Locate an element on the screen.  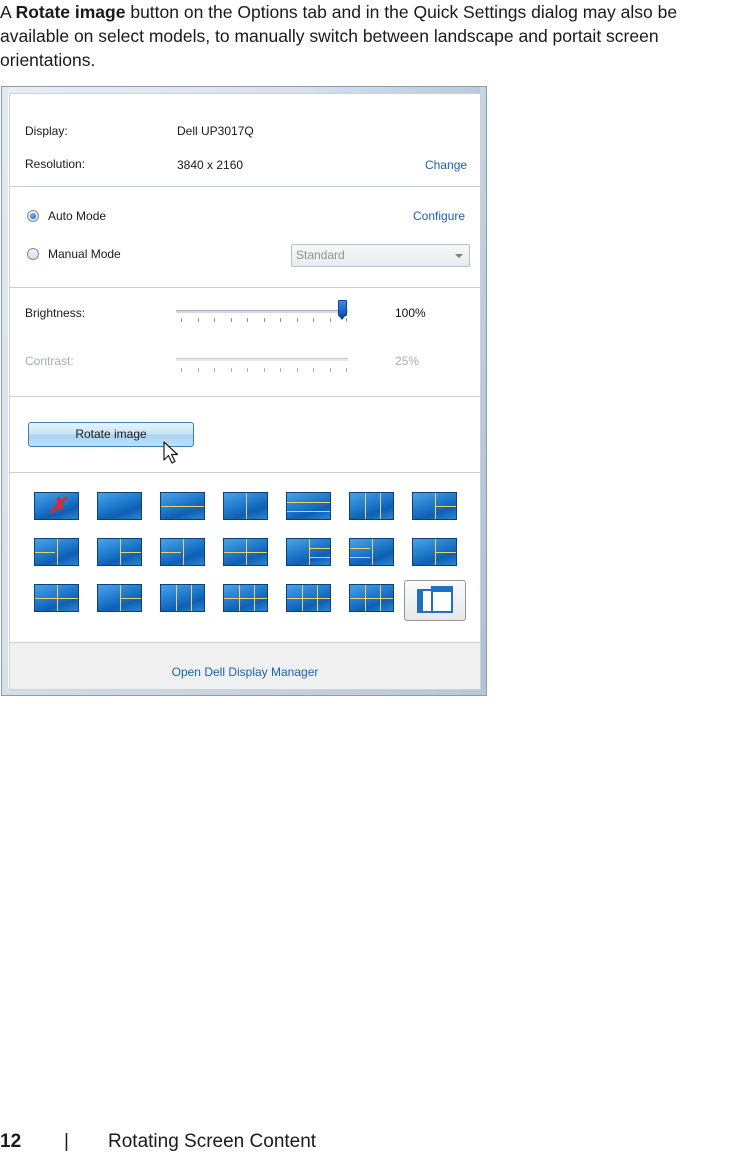
page-footer: 12 | Rotating Screen Content is located at coordinates (372, 1143).